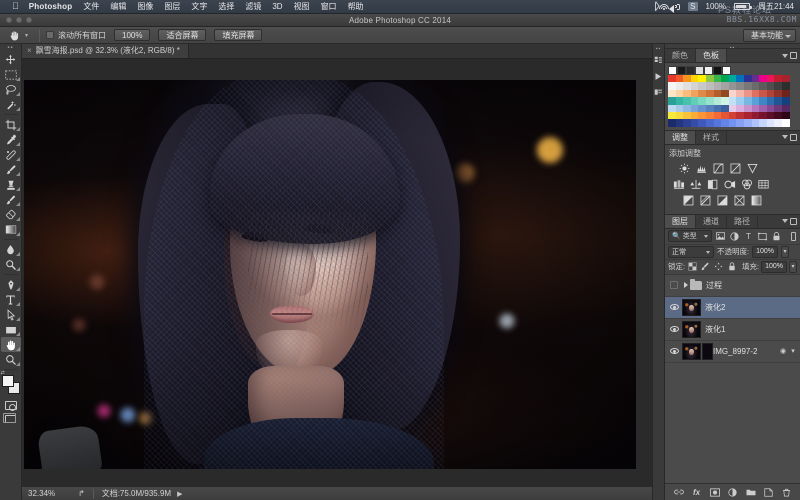  What do you see at coordinates (678, 185) in the screenshot?
I see `hue-saturation-adjustment` at bounding box center [678, 185].